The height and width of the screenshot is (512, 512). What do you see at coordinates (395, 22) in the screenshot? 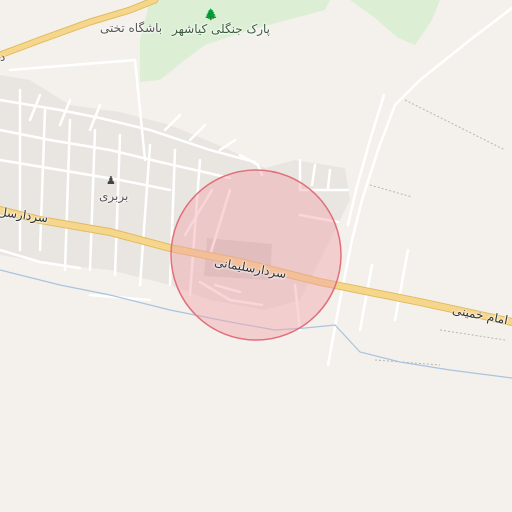
I see `park-area-east` at bounding box center [395, 22].